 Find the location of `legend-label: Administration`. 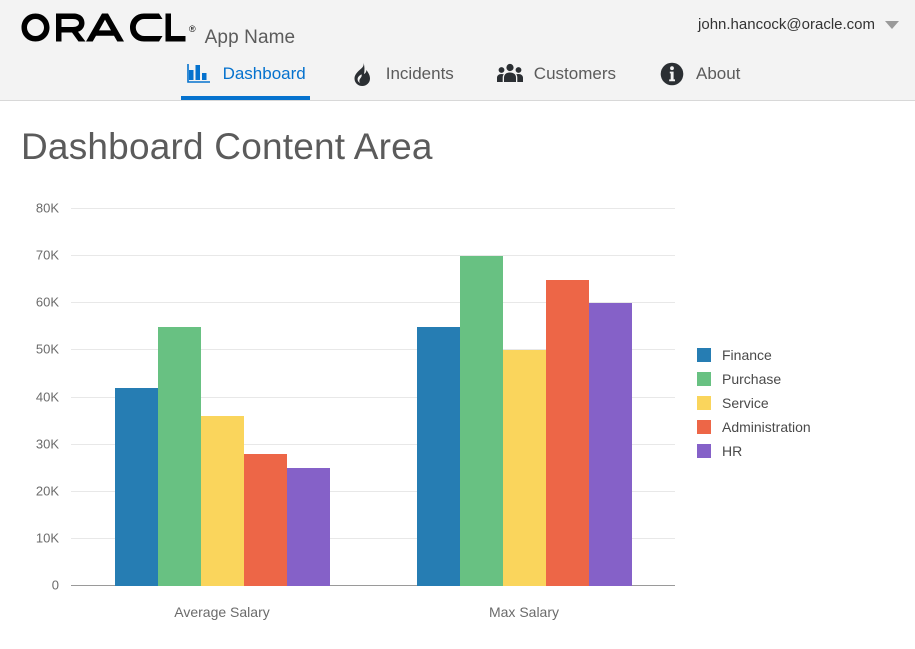

legend-label: Administration is located at coordinates (766, 427).